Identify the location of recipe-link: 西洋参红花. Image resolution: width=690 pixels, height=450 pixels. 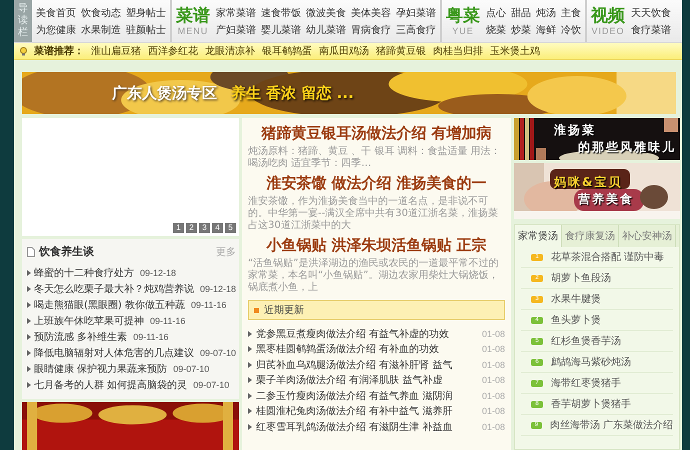
(173, 51).